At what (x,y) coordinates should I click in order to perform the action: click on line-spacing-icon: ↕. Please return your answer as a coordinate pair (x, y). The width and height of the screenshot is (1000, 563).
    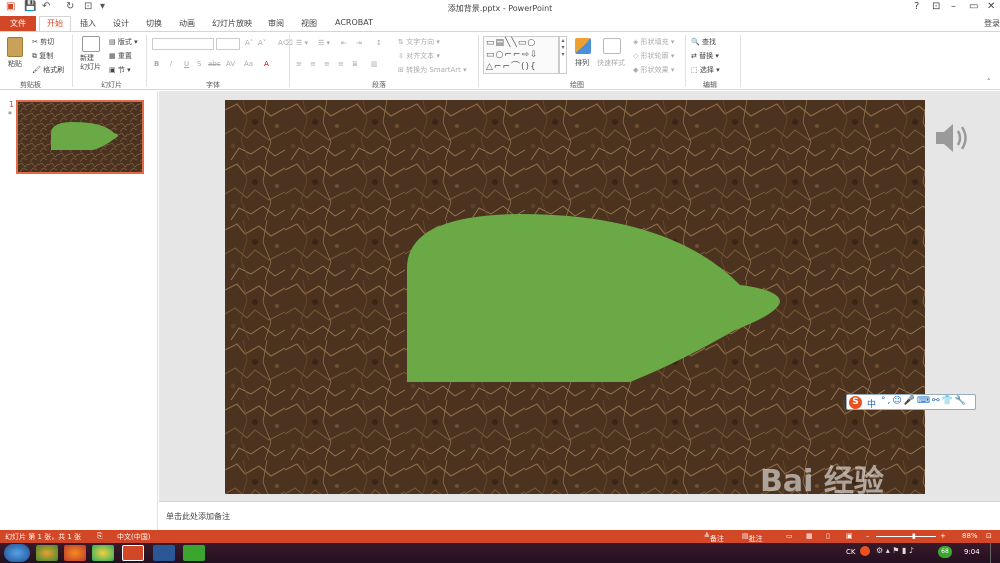
    Looking at the image, I should click on (379, 43).